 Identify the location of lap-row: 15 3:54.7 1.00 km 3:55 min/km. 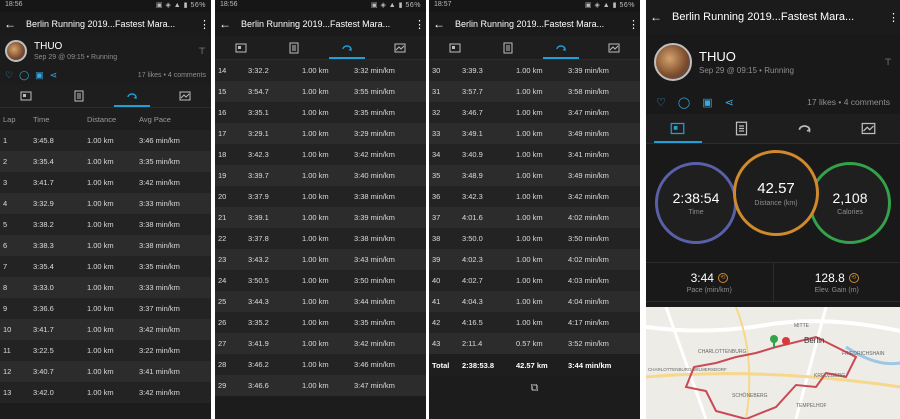
(320, 91).